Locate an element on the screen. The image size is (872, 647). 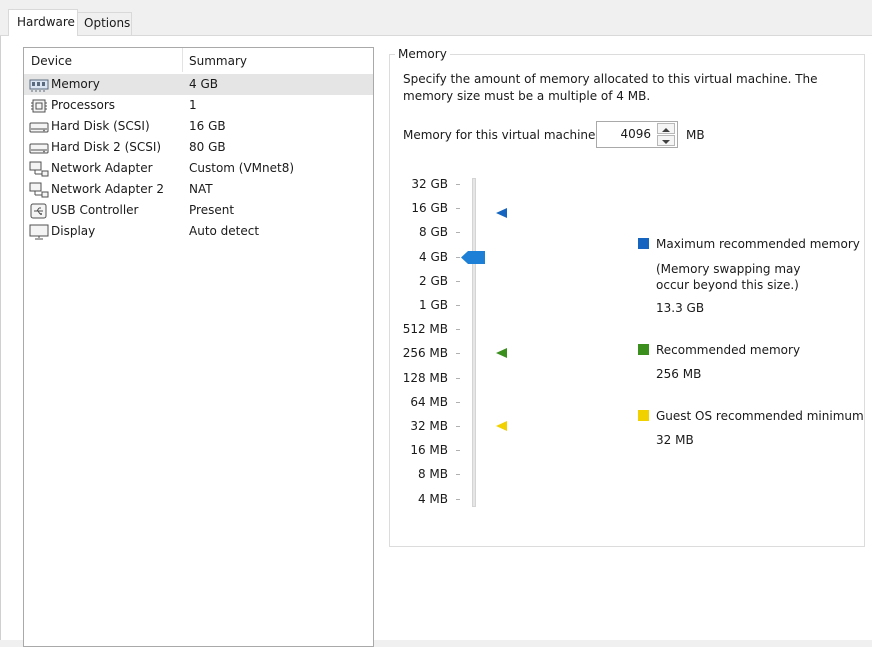
max-recommended-label: Maximum recommended memory is located at coordinates (758, 244).